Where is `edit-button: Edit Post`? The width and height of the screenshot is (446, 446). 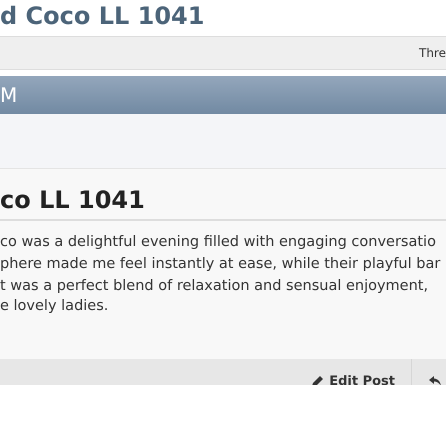
edit-button: Edit Post is located at coordinates (353, 379).